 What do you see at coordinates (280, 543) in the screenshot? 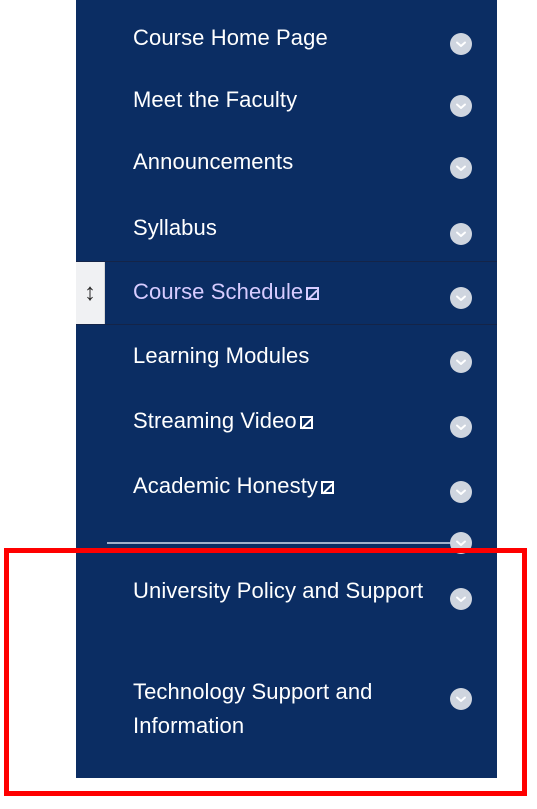
I see `menu-divider` at bounding box center [280, 543].